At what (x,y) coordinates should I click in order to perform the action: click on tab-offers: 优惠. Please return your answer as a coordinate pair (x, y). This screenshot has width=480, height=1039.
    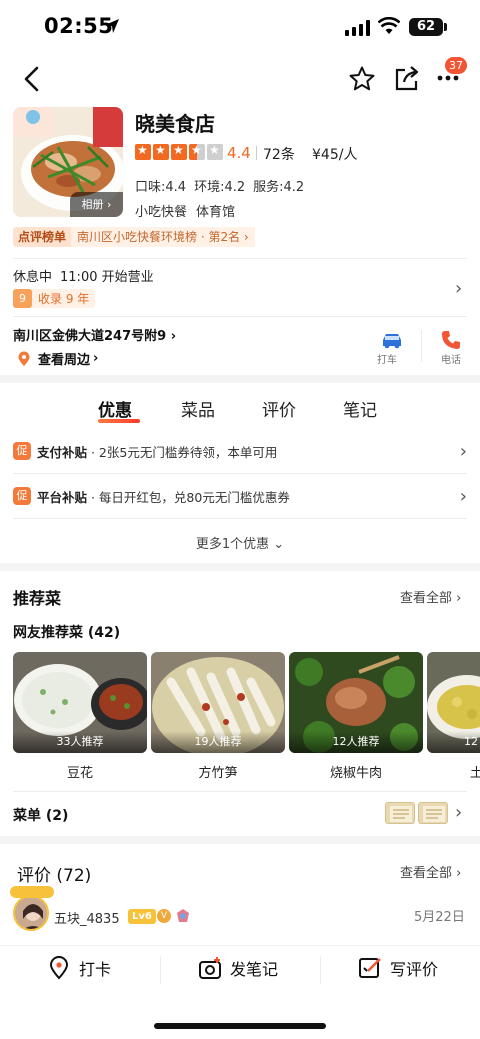
    Looking at the image, I should click on (115, 408).